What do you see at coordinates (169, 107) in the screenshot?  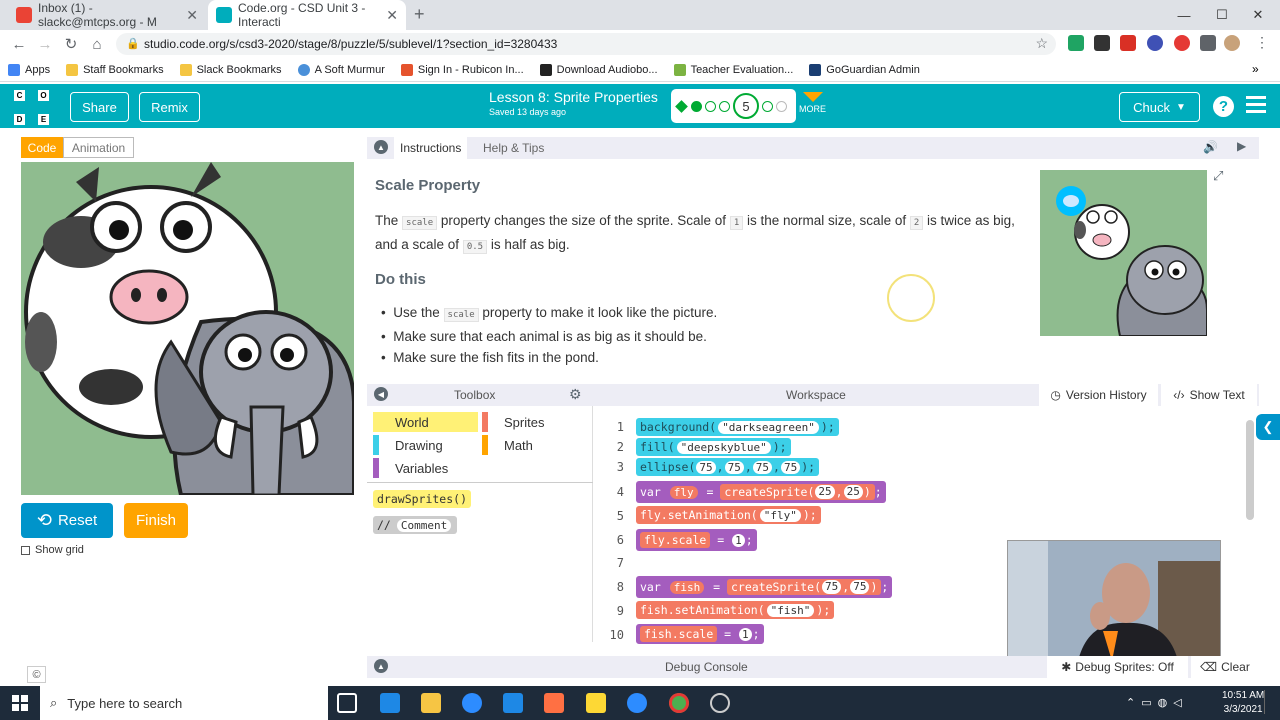 I see `remix-button: Remix` at bounding box center [169, 107].